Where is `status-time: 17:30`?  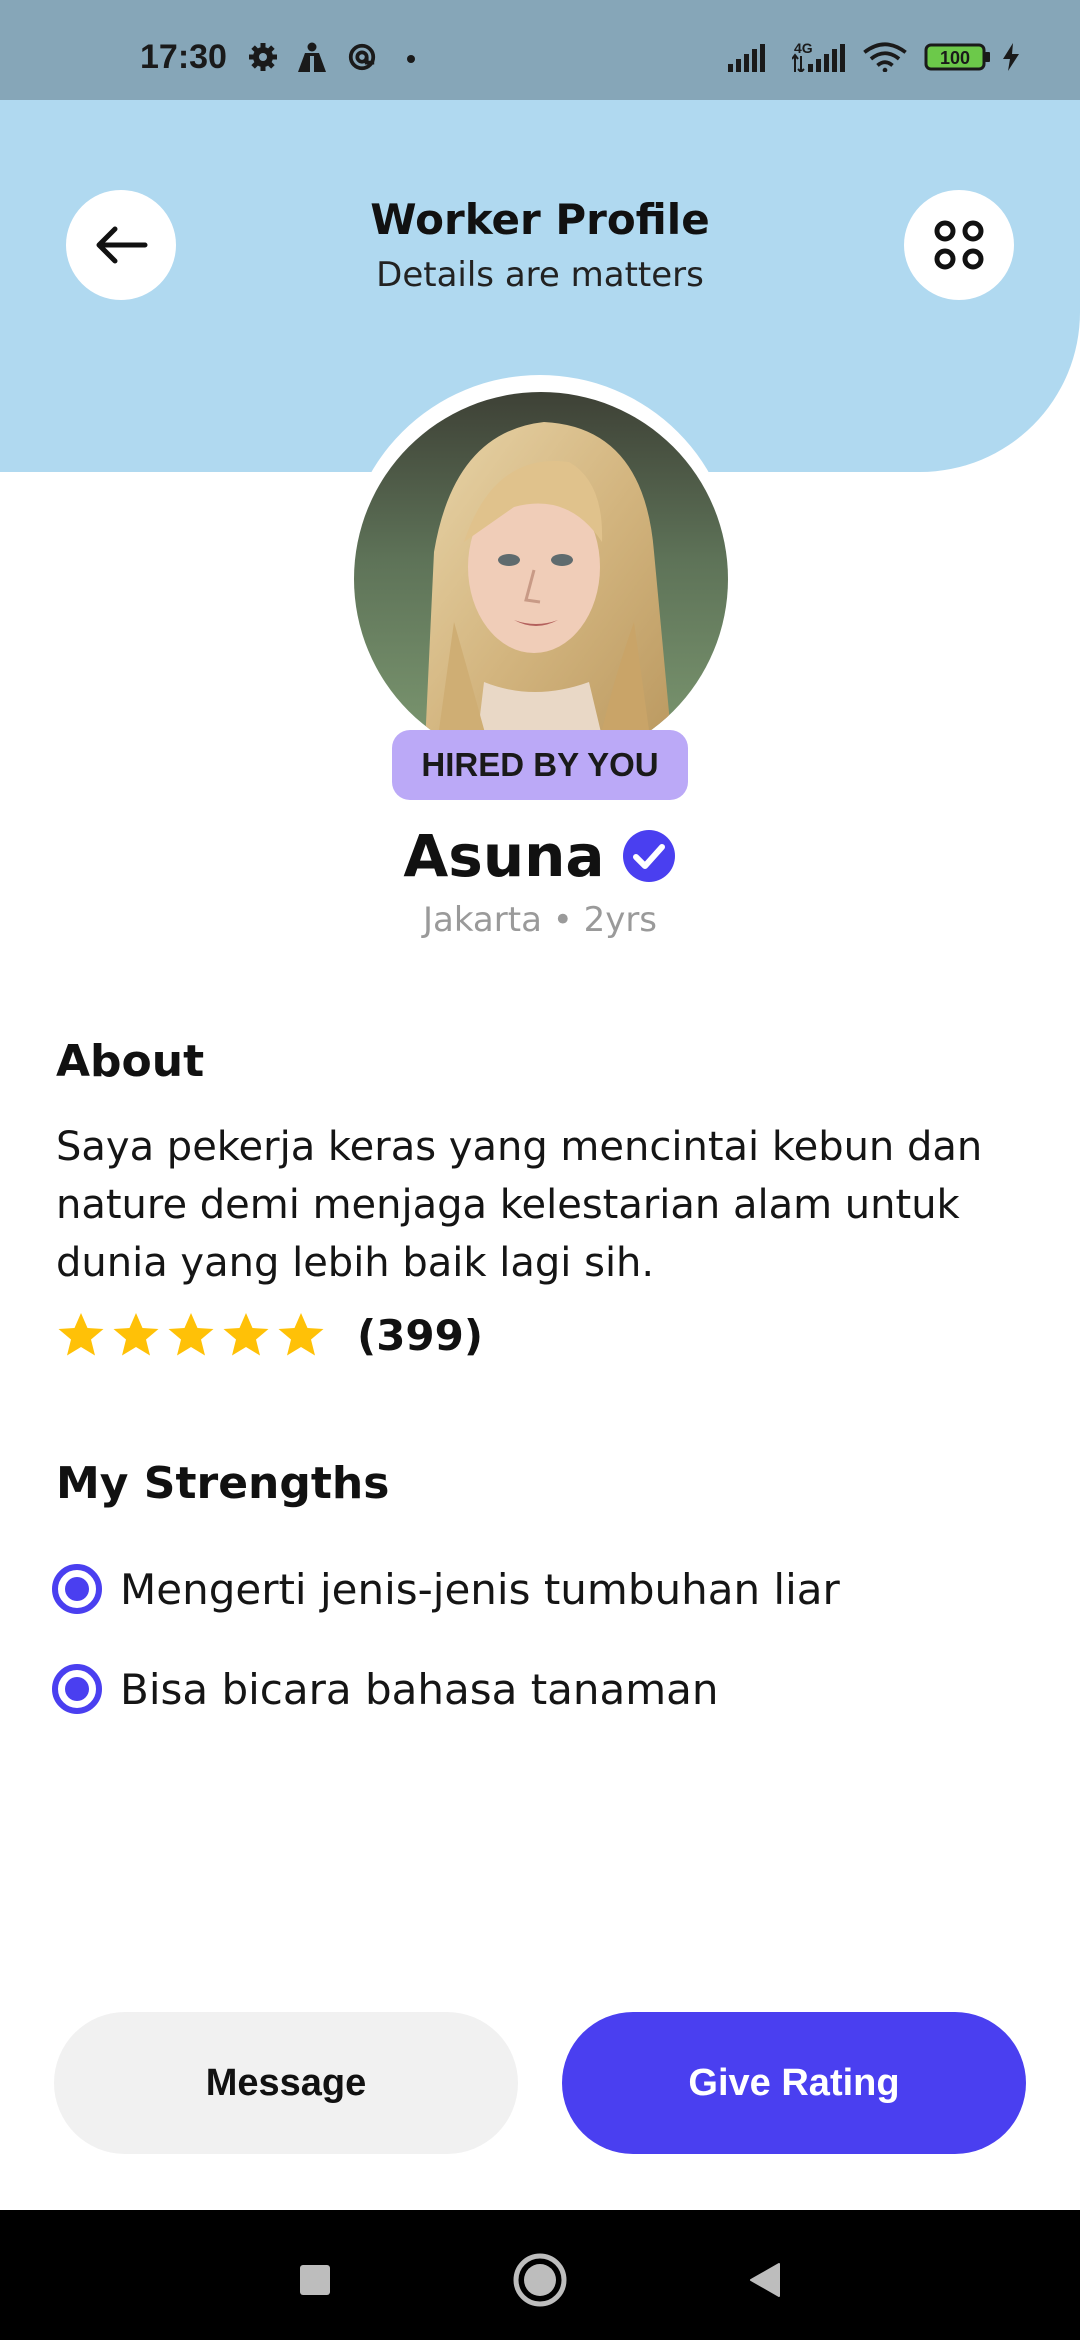 status-time: 17:30 is located at coordinates (183, 57).